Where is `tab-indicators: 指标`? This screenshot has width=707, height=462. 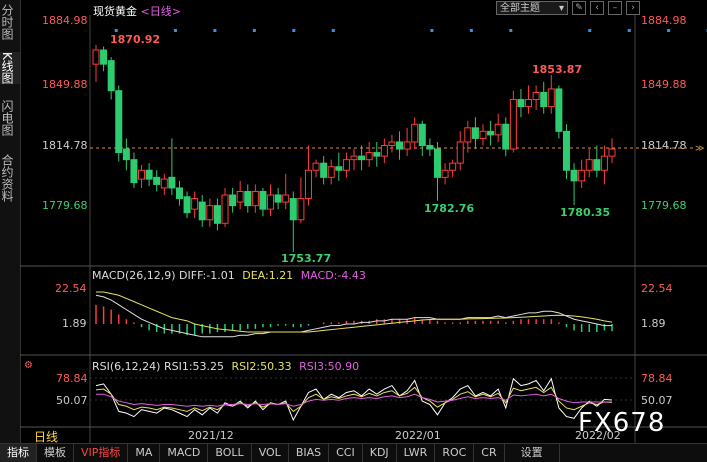 tab-indicators: 指标 is located at coordinates (18, 453).